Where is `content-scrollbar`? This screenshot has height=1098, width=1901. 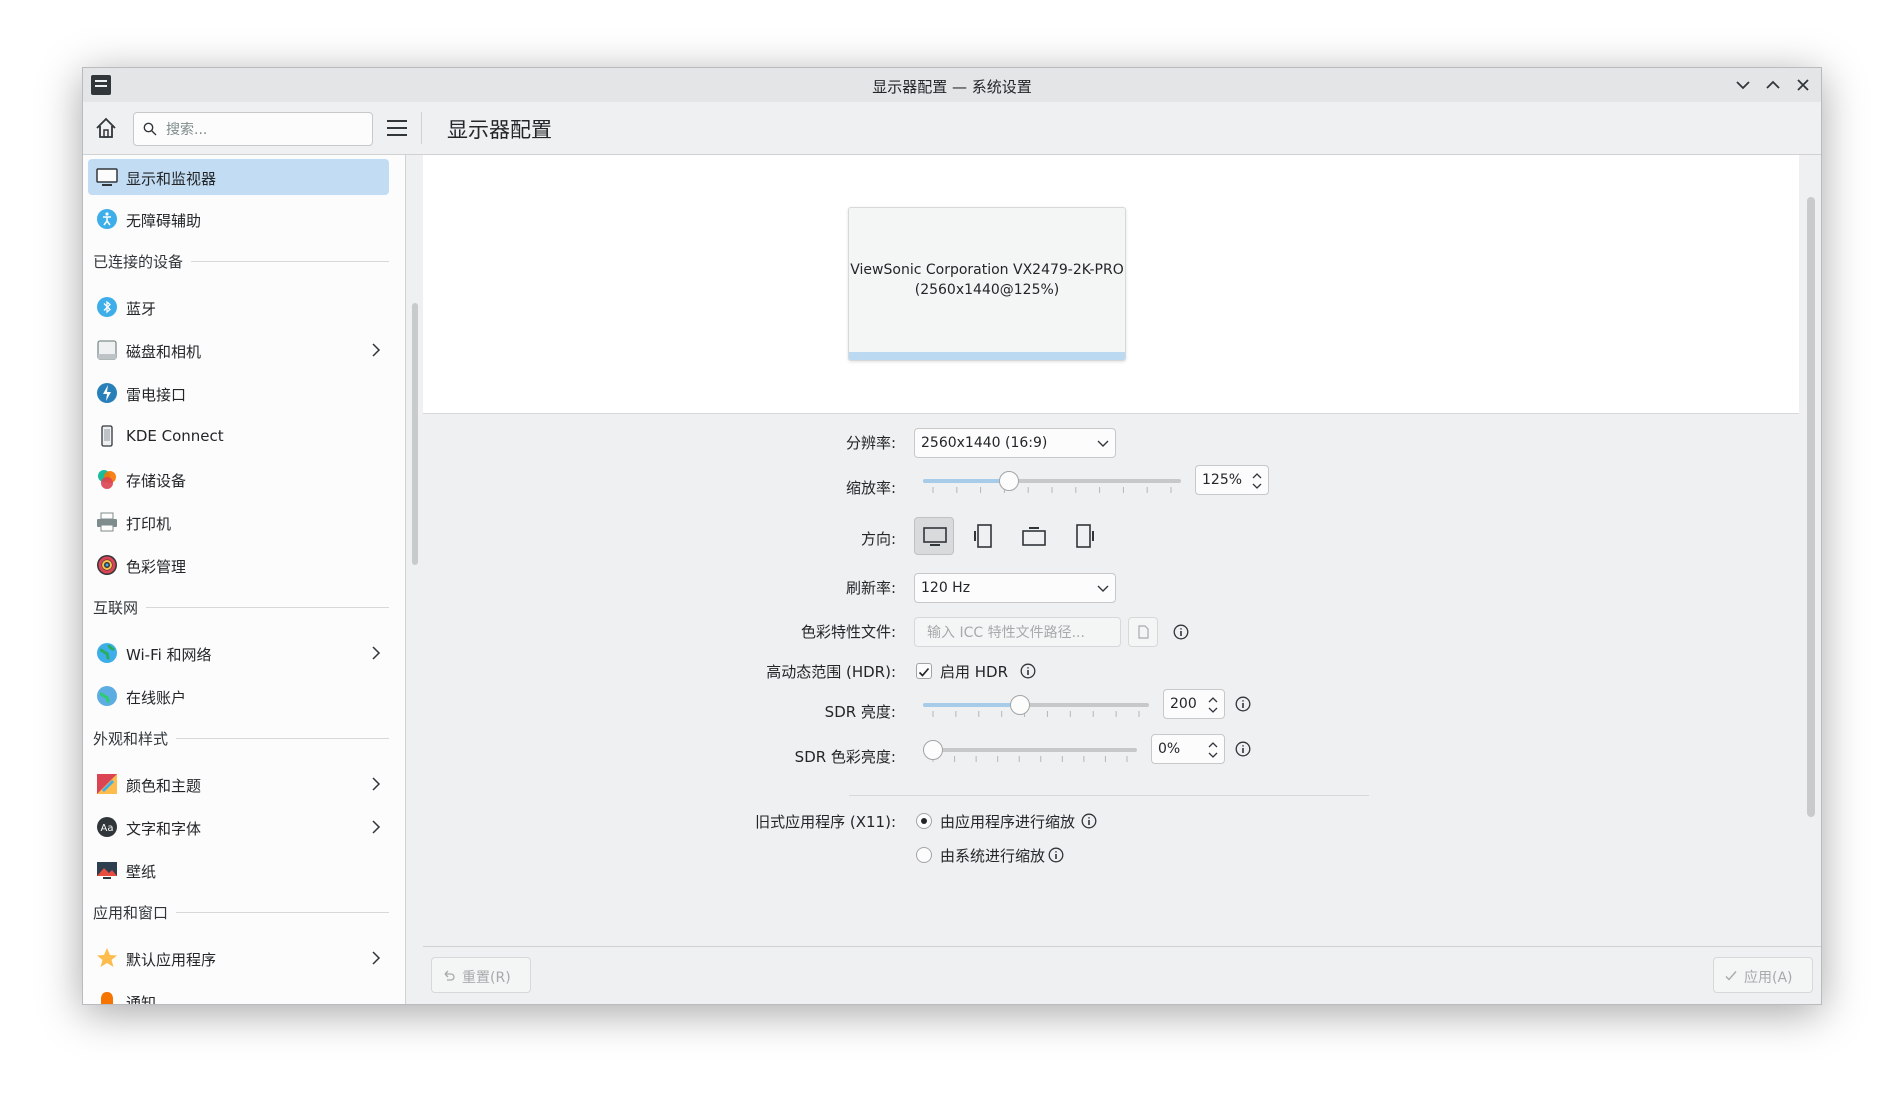 content-scrollbar is located at coordinates (1811, 507).